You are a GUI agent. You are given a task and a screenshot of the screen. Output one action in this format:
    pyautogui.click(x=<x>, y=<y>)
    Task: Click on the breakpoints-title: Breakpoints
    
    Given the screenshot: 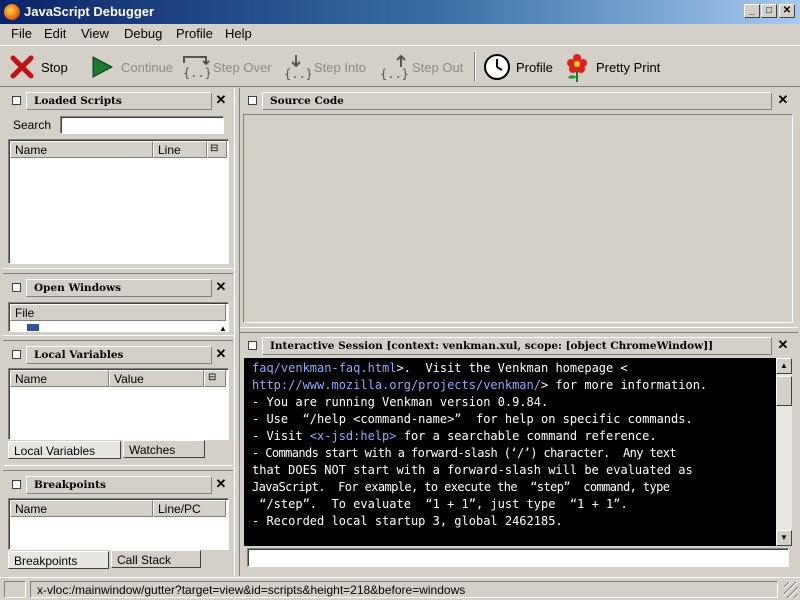 What is the action you would take?
    pyautogui.click(x=119, y=485)
    